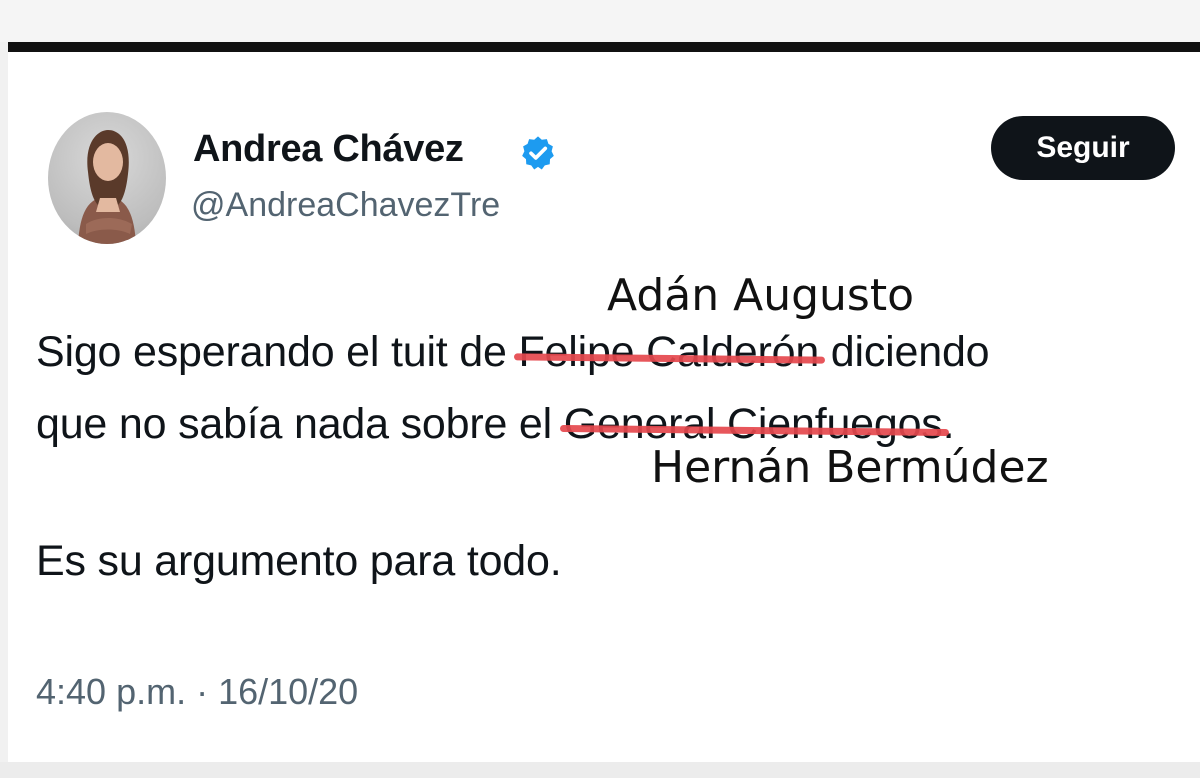  Describe the element at coordinates (1083, 148) in the screenshot. I see `follow-button: Seguir` at that location.